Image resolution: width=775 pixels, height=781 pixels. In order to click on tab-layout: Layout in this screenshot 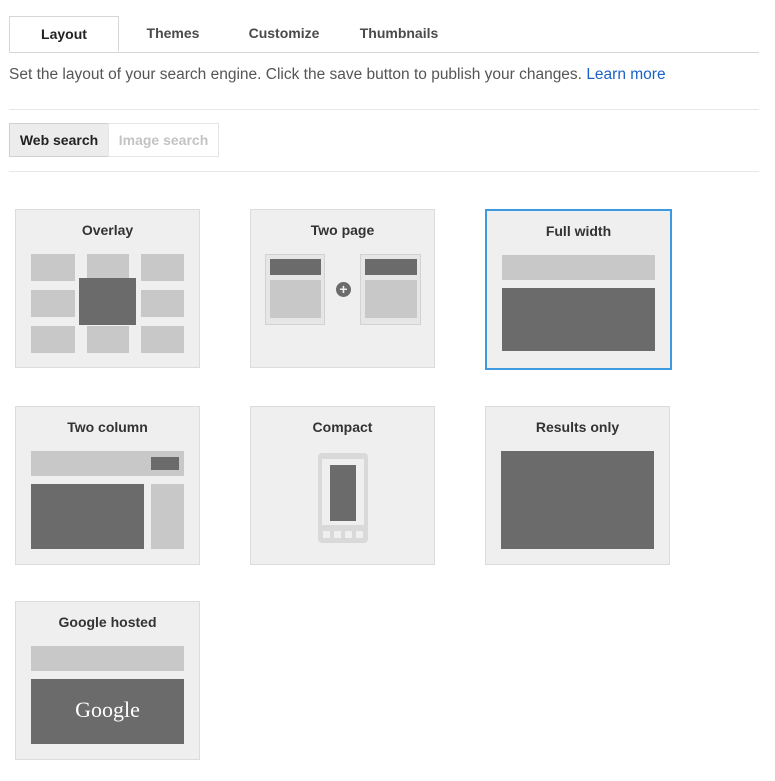, I will do `click(64, 34)`.